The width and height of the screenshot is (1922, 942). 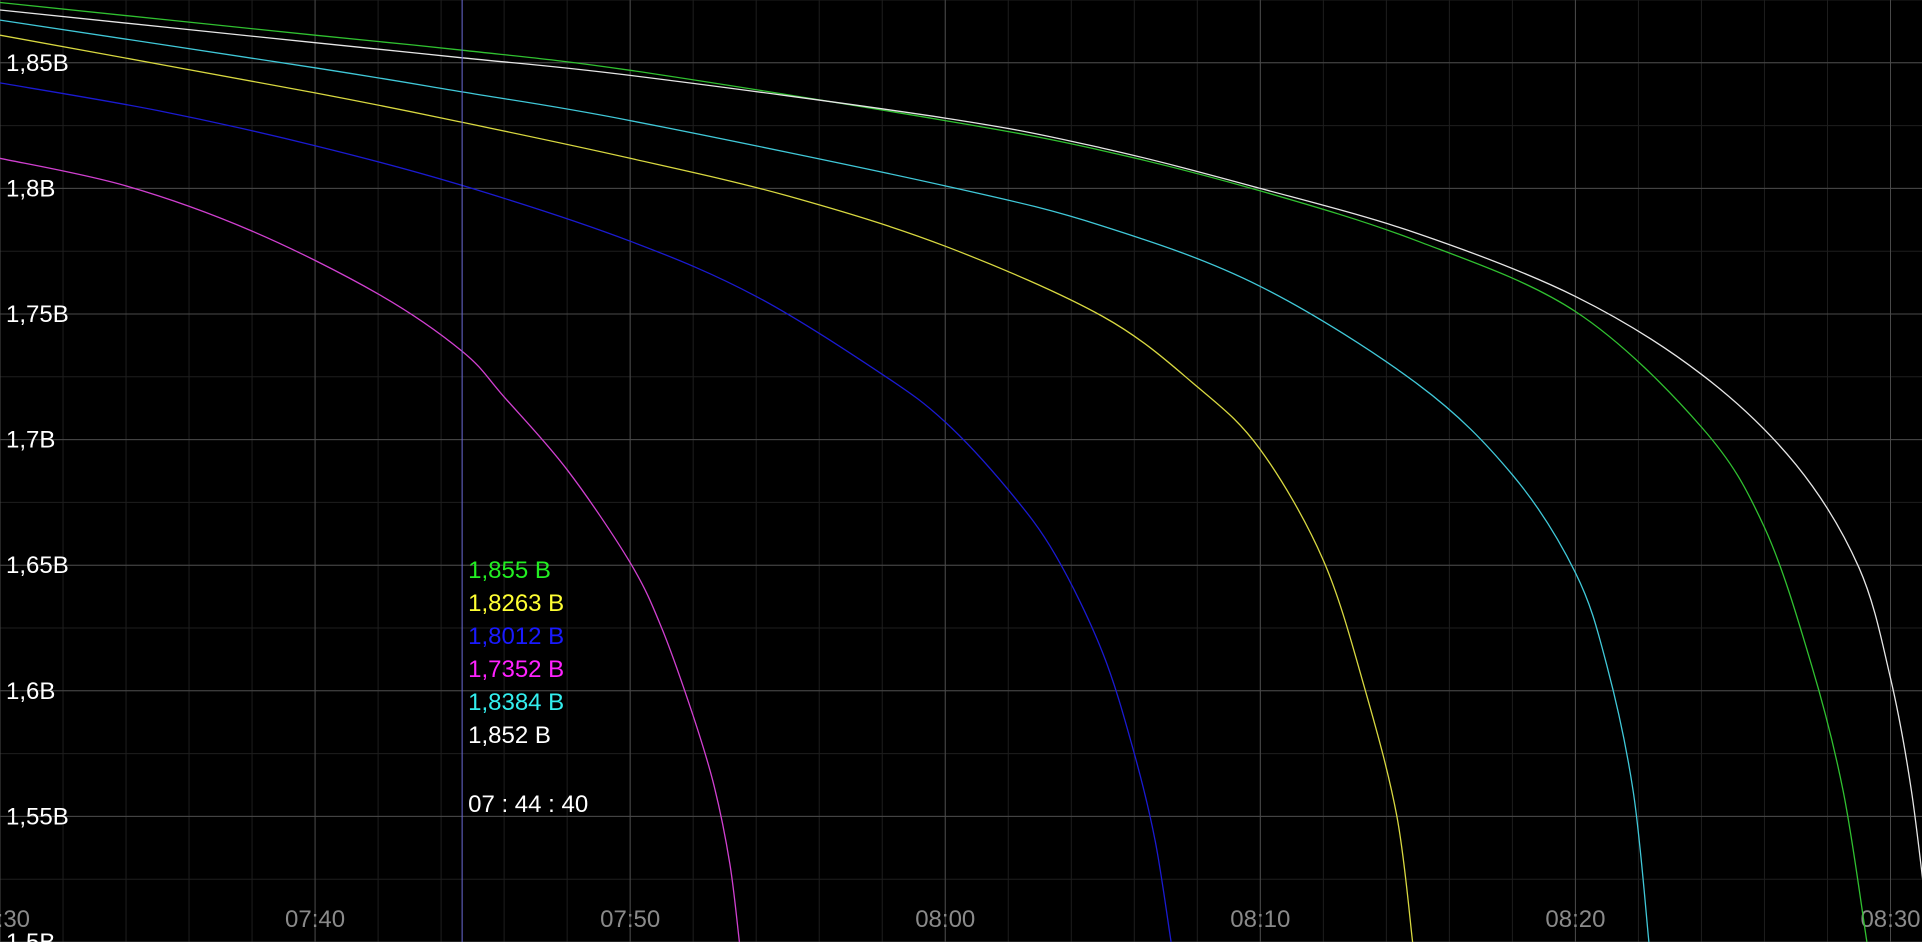 What do you see at coordinates (30, 440) in the screenshot?
I see `y-tick-label: 1,7B` at bounding box center [30, 440].